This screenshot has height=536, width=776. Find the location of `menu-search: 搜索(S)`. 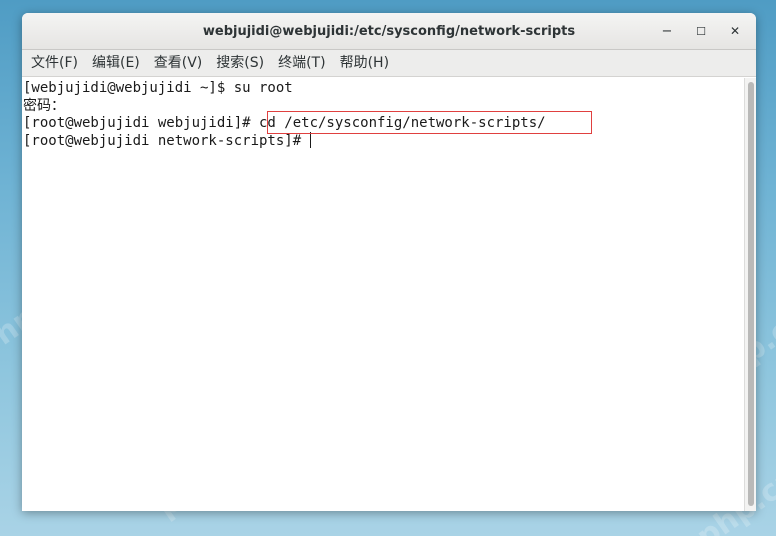

menu-search: 搜索(S) is located at coordinates (240, 63).